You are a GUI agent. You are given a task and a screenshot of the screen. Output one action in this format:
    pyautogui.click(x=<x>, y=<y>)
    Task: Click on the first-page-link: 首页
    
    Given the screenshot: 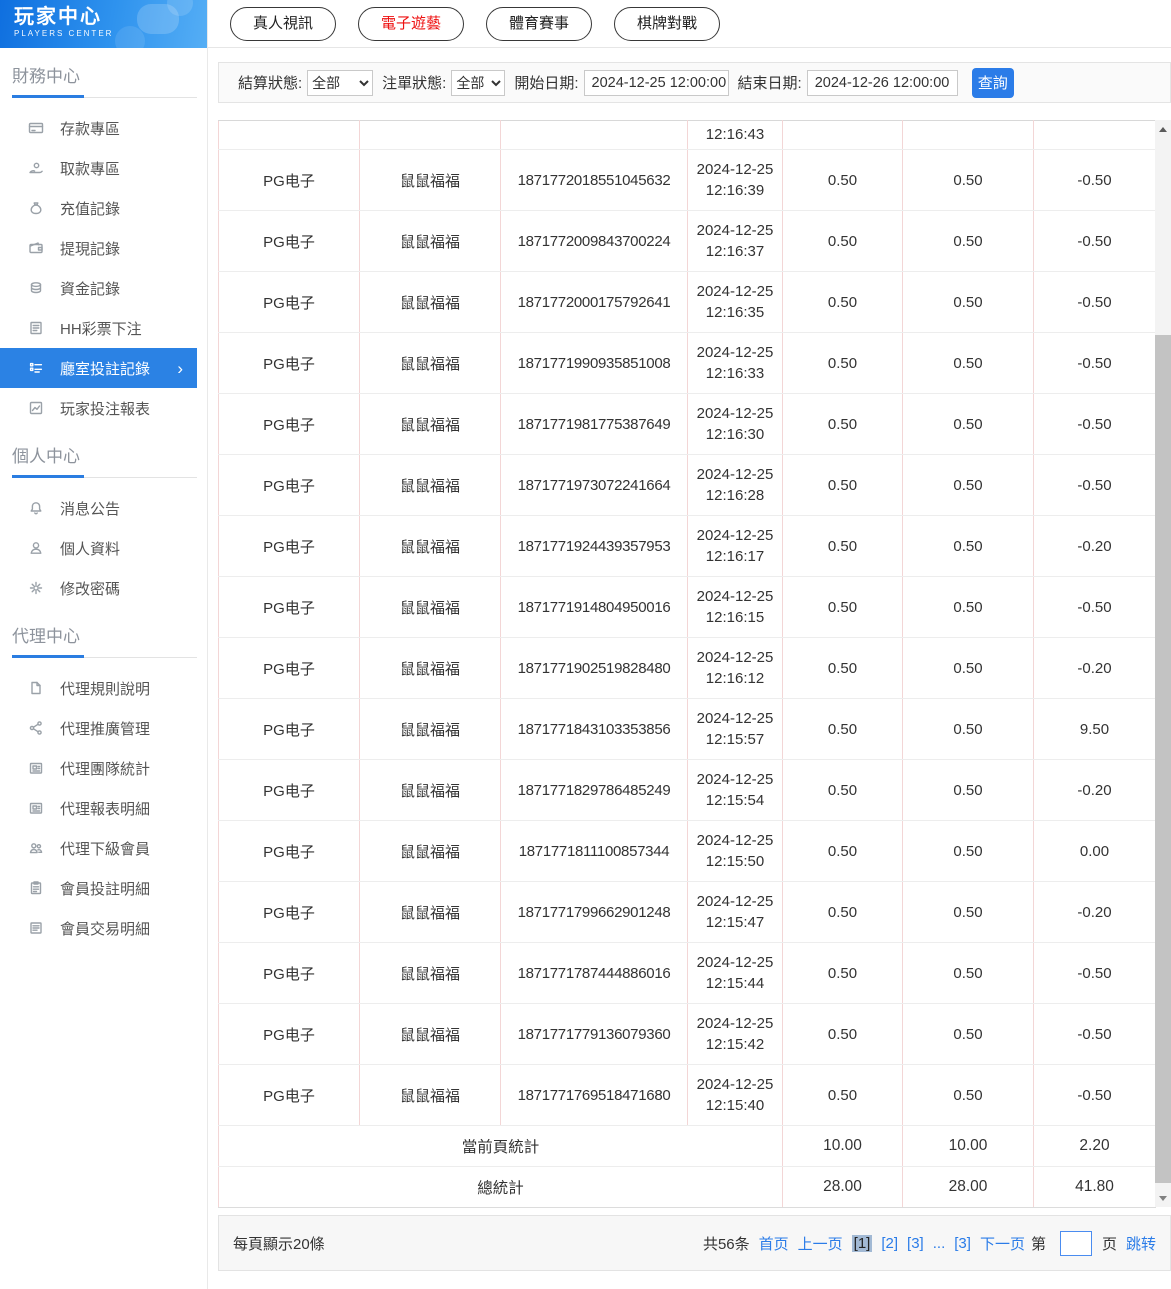 What is the action you would take?
    pyautogui.click(x=774, y=1243)
    